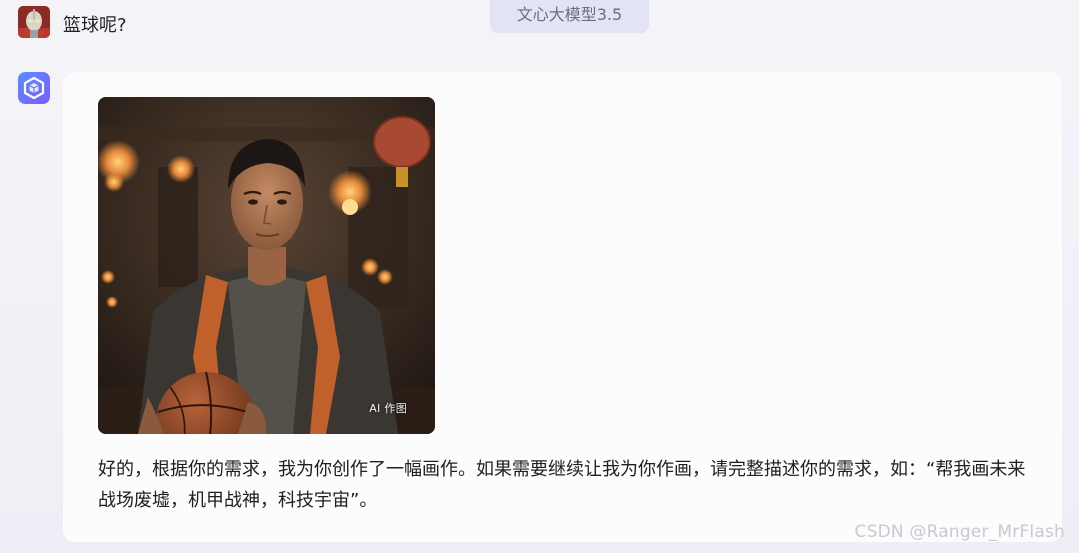  I want to click on ernie-bot-cube-icon, so click(34, 88).